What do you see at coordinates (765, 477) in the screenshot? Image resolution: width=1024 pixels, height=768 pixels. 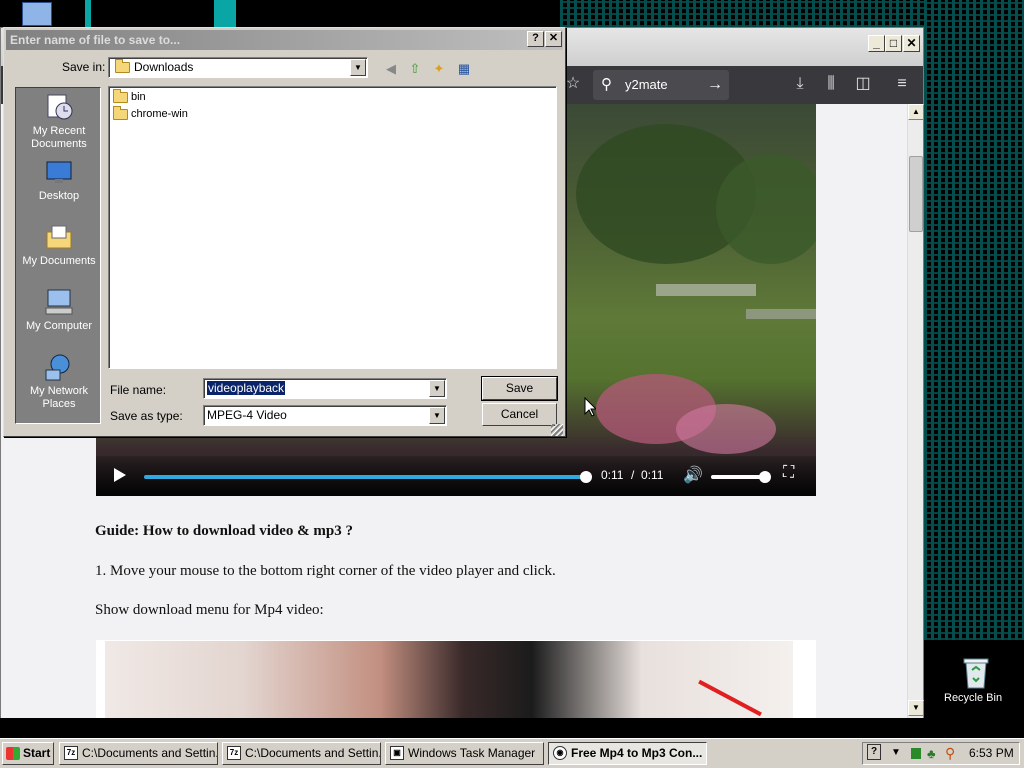 I see `volume-knob` at bounding box center [765, 477].